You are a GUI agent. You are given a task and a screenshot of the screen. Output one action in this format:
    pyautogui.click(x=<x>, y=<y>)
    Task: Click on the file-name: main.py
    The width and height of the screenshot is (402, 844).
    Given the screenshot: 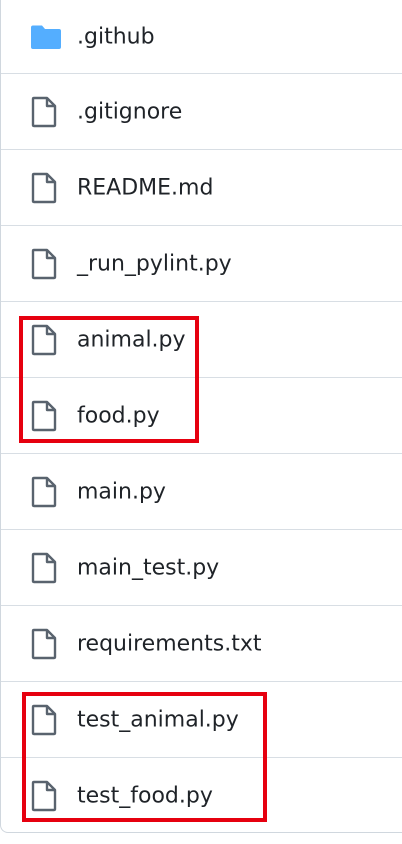 What is the action you would take?
    pyautogui.click(x=121, y=491)
    